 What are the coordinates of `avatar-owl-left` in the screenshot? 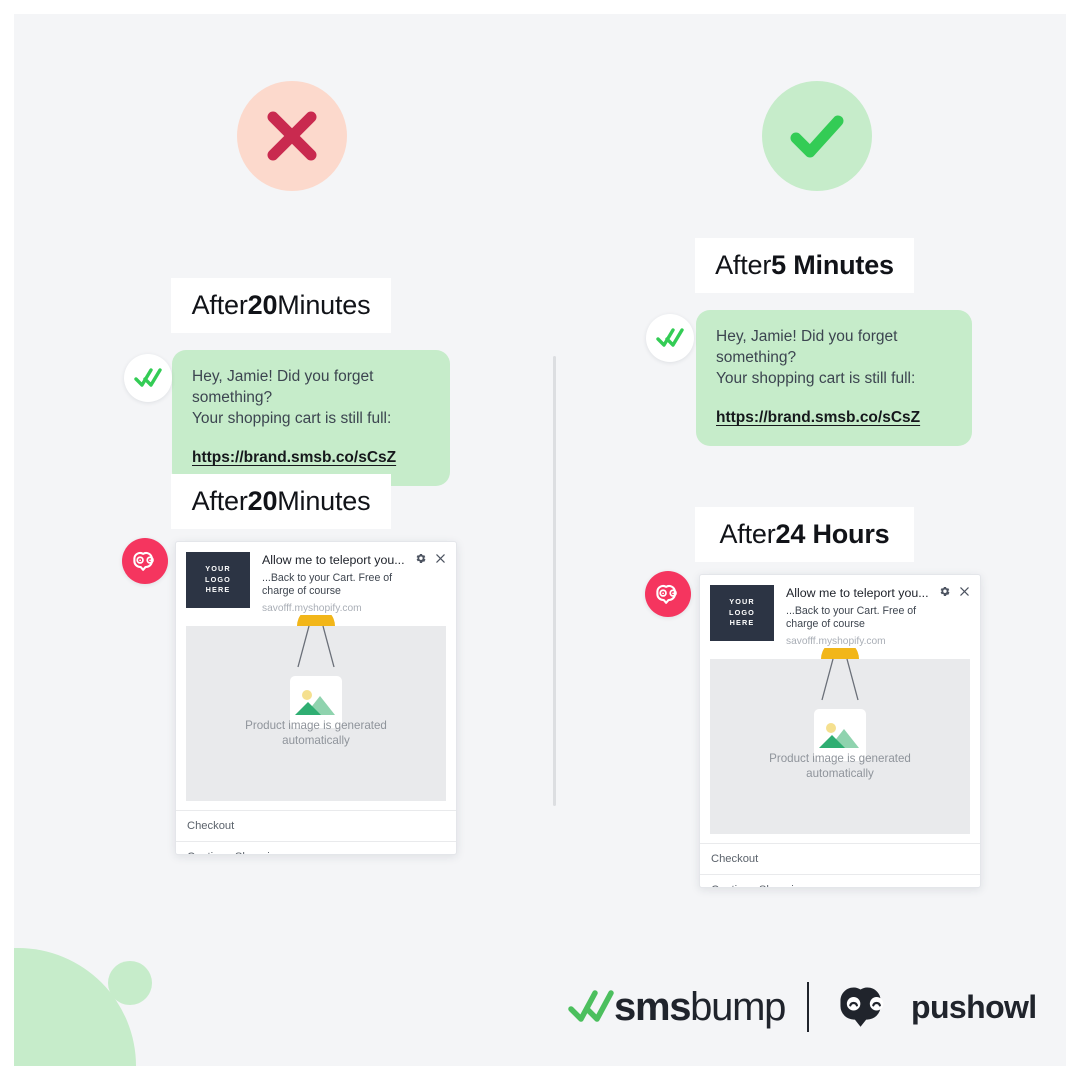 It's located at (145, 561).